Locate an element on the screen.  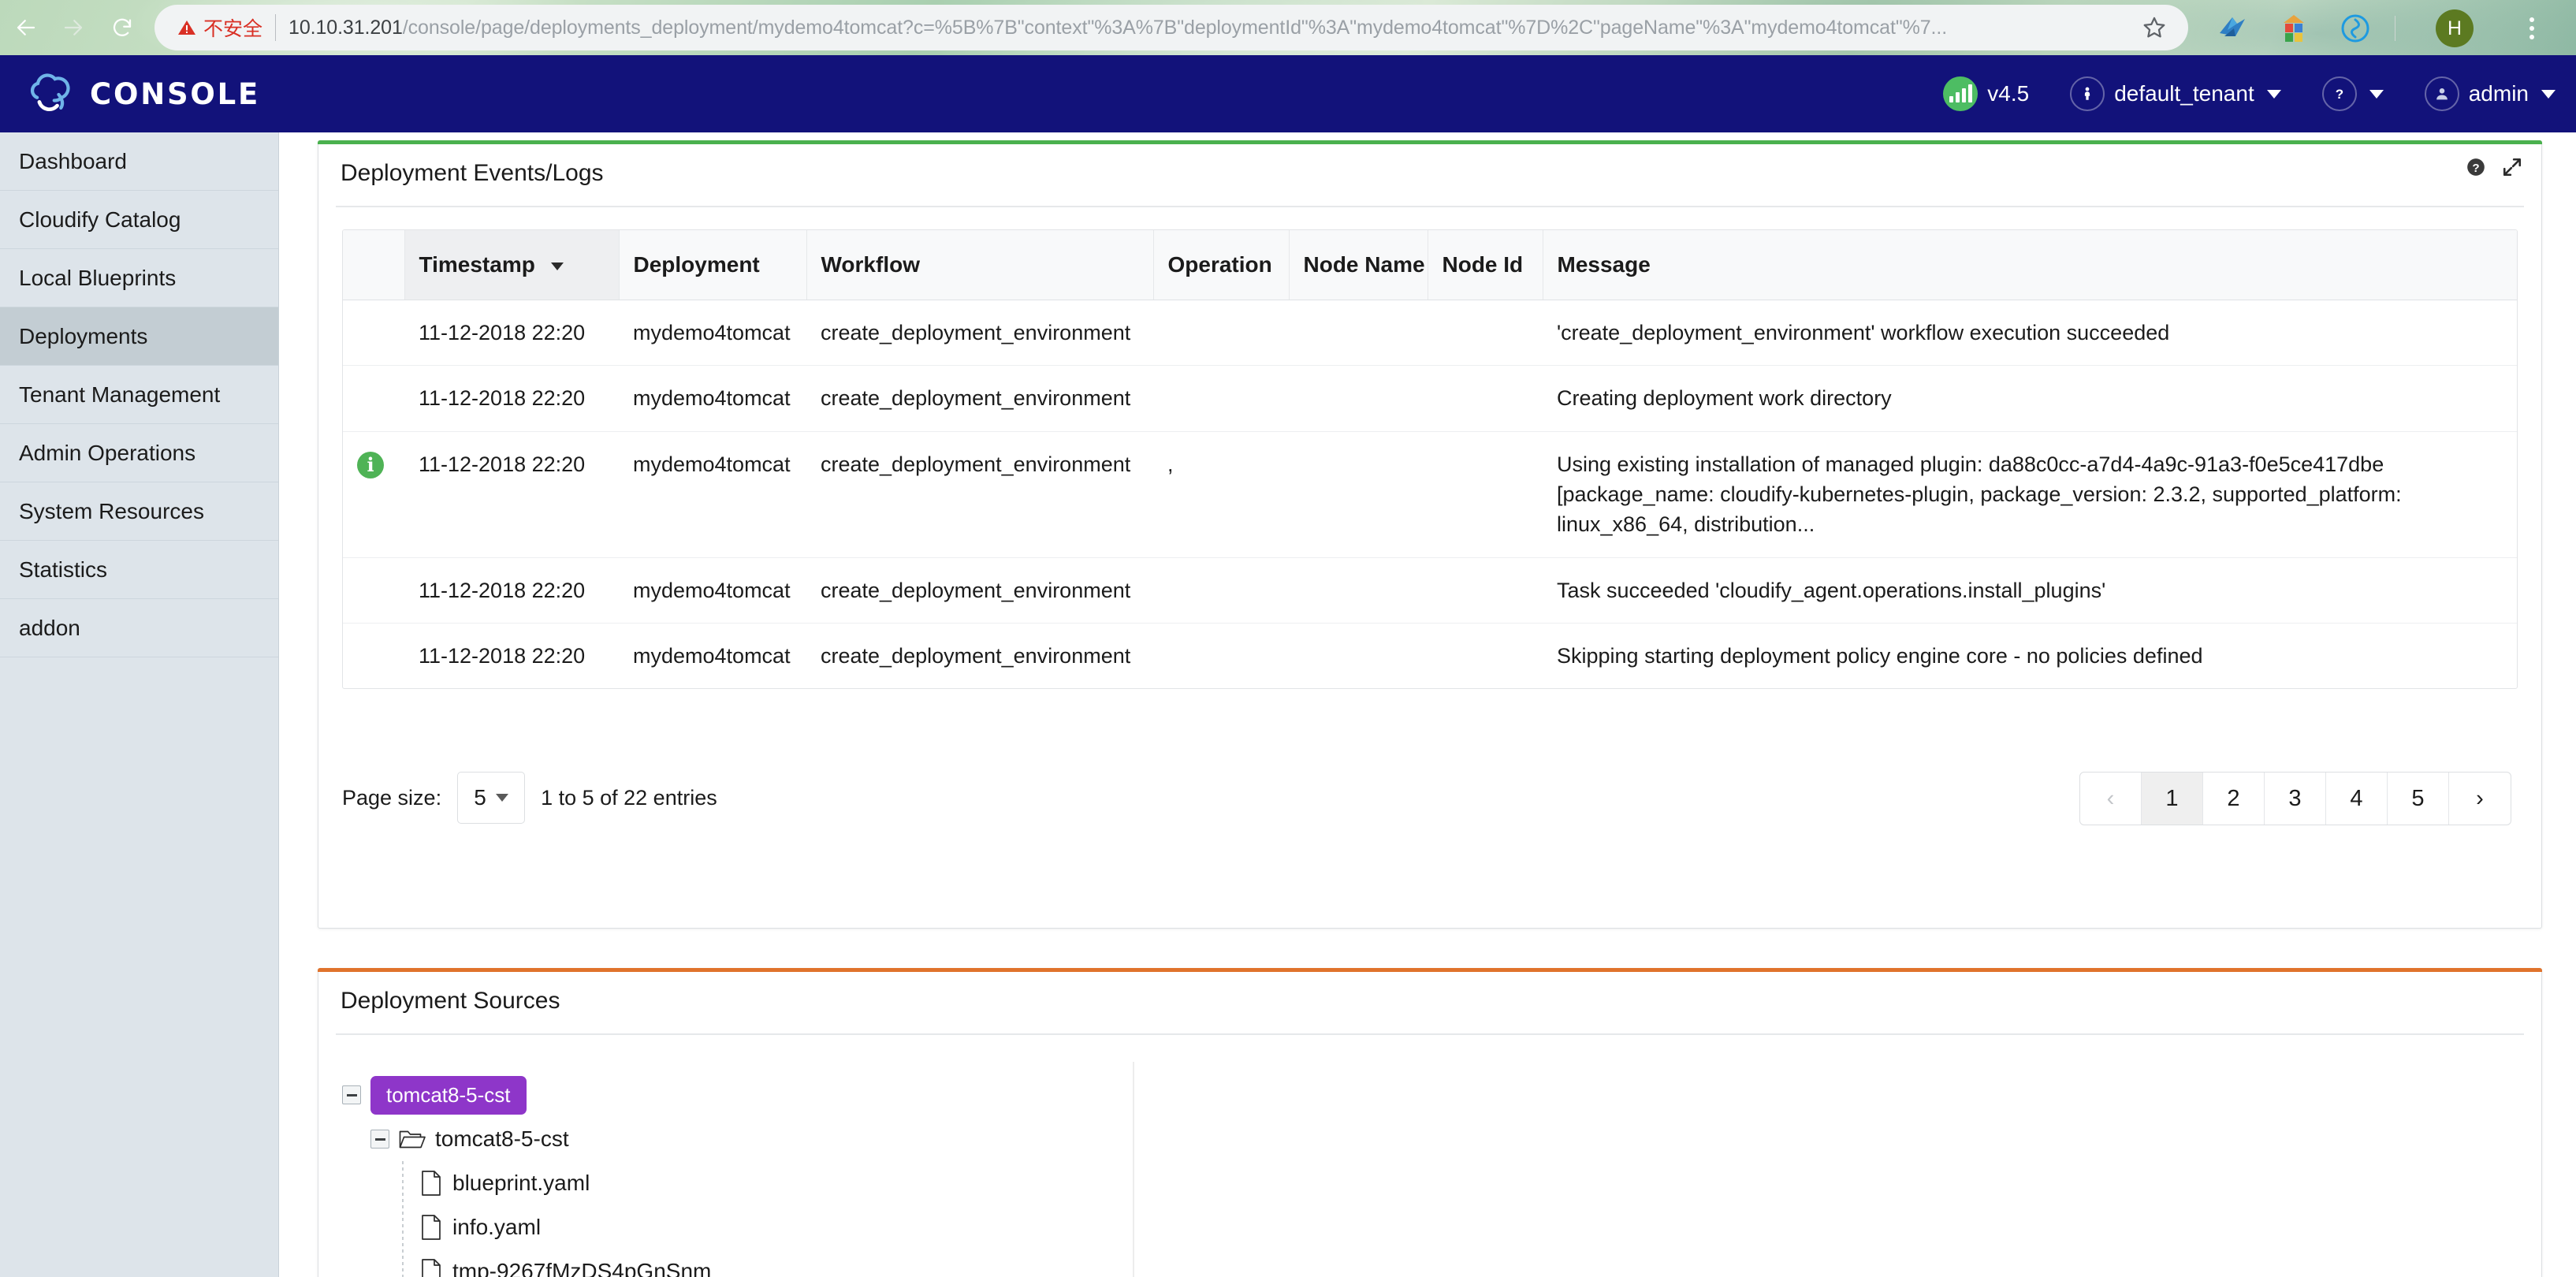
tree-root-node: tomcat8-5-cst is located at coordinates (737, 1095).